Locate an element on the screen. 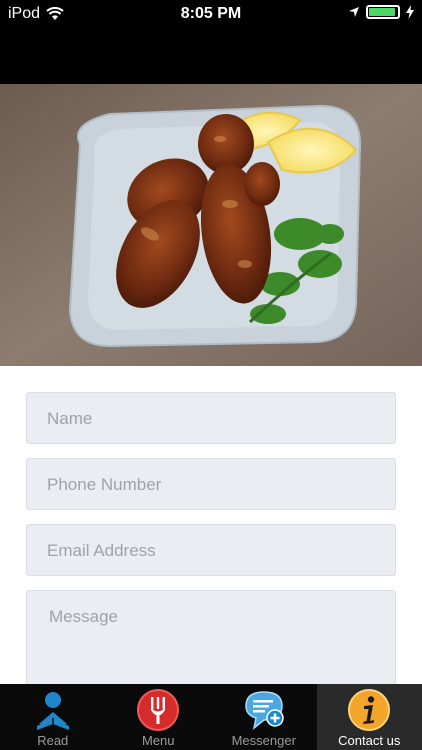 The width and height of the screenshot is (422, 750). battery-icon is located at coordinates (383, 12).